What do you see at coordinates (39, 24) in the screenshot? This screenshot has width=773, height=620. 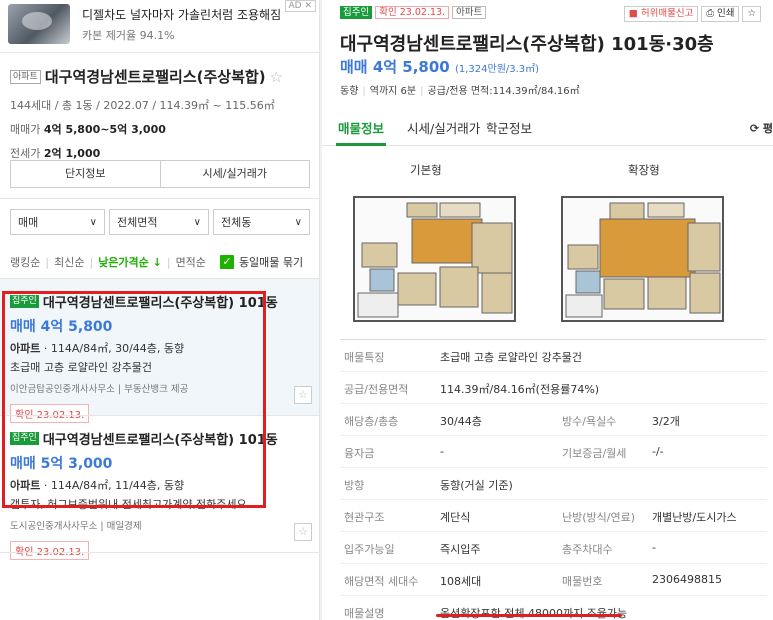 I see `ad-thumbnail` at bounding box center [39, 24].